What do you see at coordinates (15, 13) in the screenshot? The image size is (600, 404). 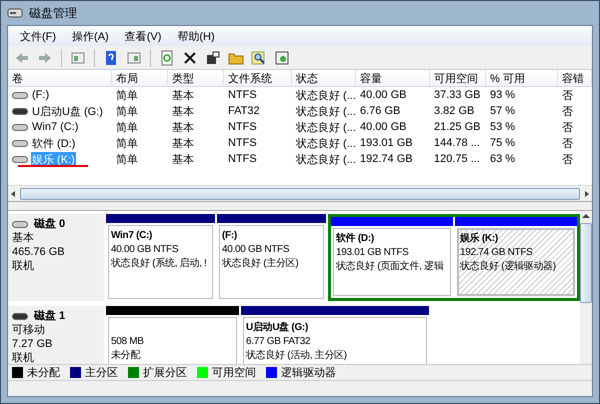 I see `disk-app-icon` at bounding box center [15, 13].